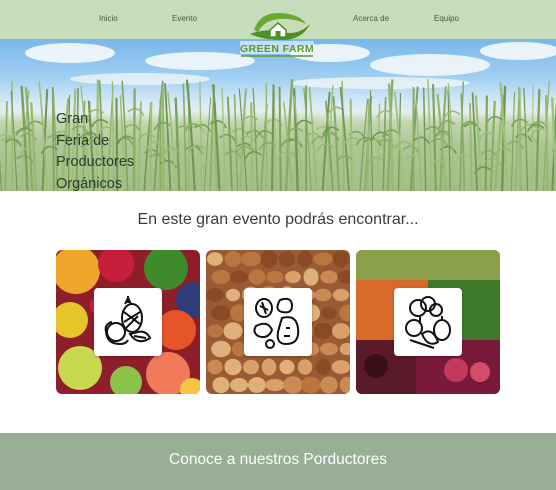 Image resolution: width=556 pixels, height=490 pixels. I want to click on nav-link-evento: Evento, so click(184, 18).